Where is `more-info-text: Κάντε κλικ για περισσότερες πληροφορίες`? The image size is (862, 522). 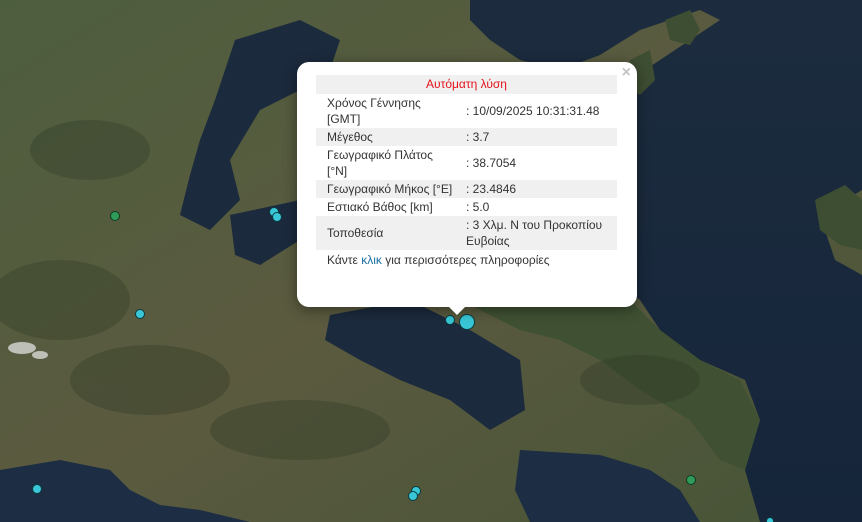 more-info-text: Κάντε κλικ για περισσότερες πληροφορίες is located at coordinates (466, 259).